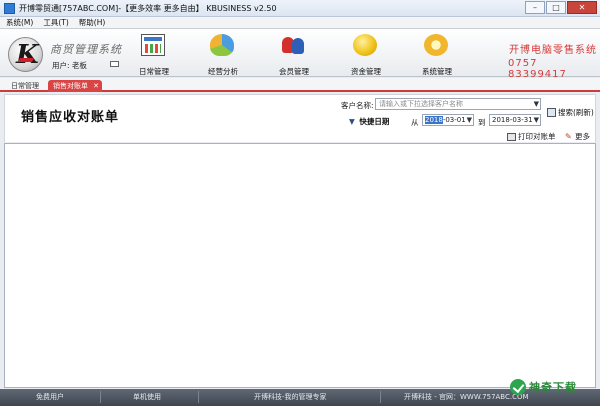  What do you see at coordinates (294, 71) in the screenshot?
I see `nav-member-label: 会员管理` at bounding box center [294, 71].